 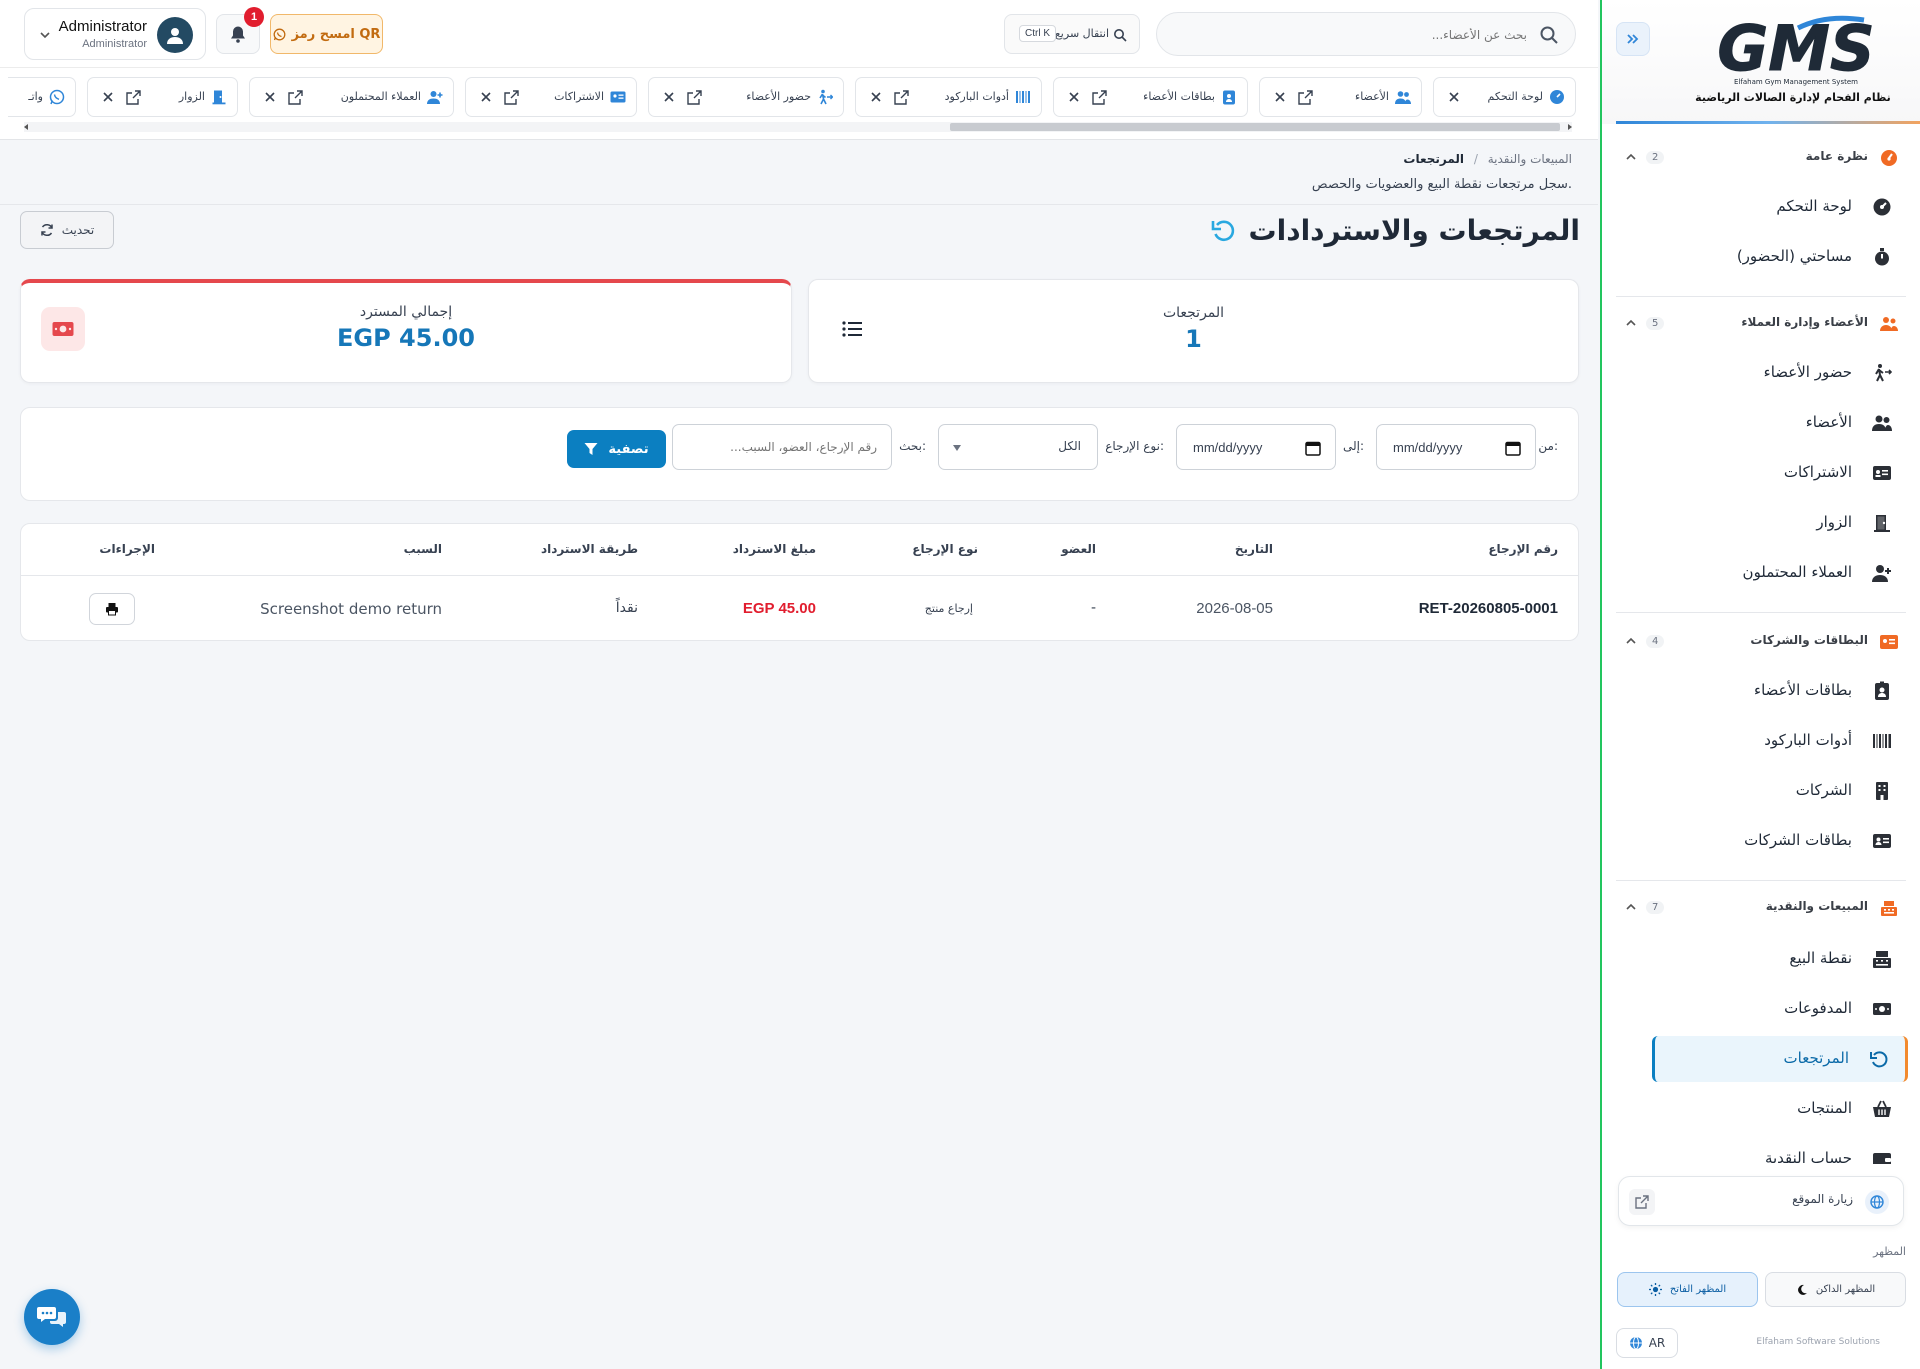 I want to click on total-refund-label: إجمالي المسترد, so click(x=406, y=312).